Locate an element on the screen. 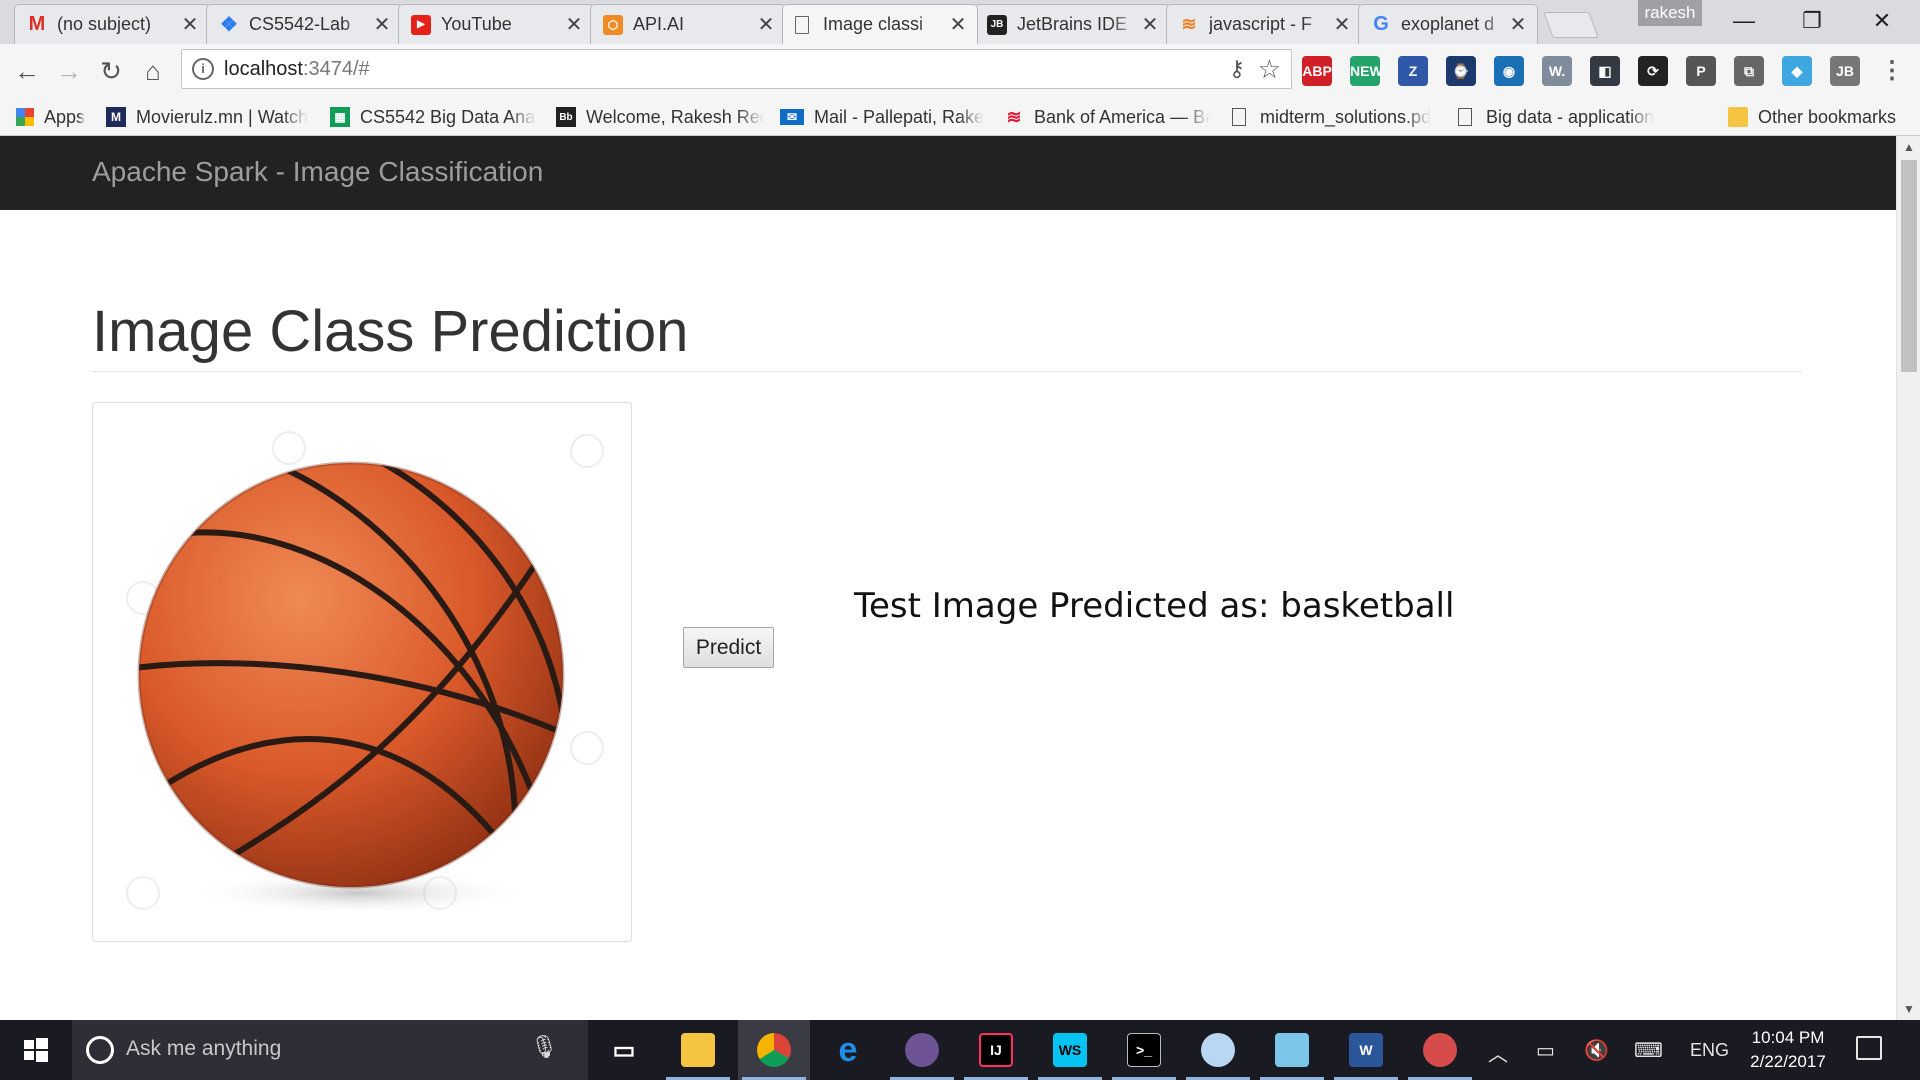  wappalyzer-icon: W. is located at coordinates (1557, 71).